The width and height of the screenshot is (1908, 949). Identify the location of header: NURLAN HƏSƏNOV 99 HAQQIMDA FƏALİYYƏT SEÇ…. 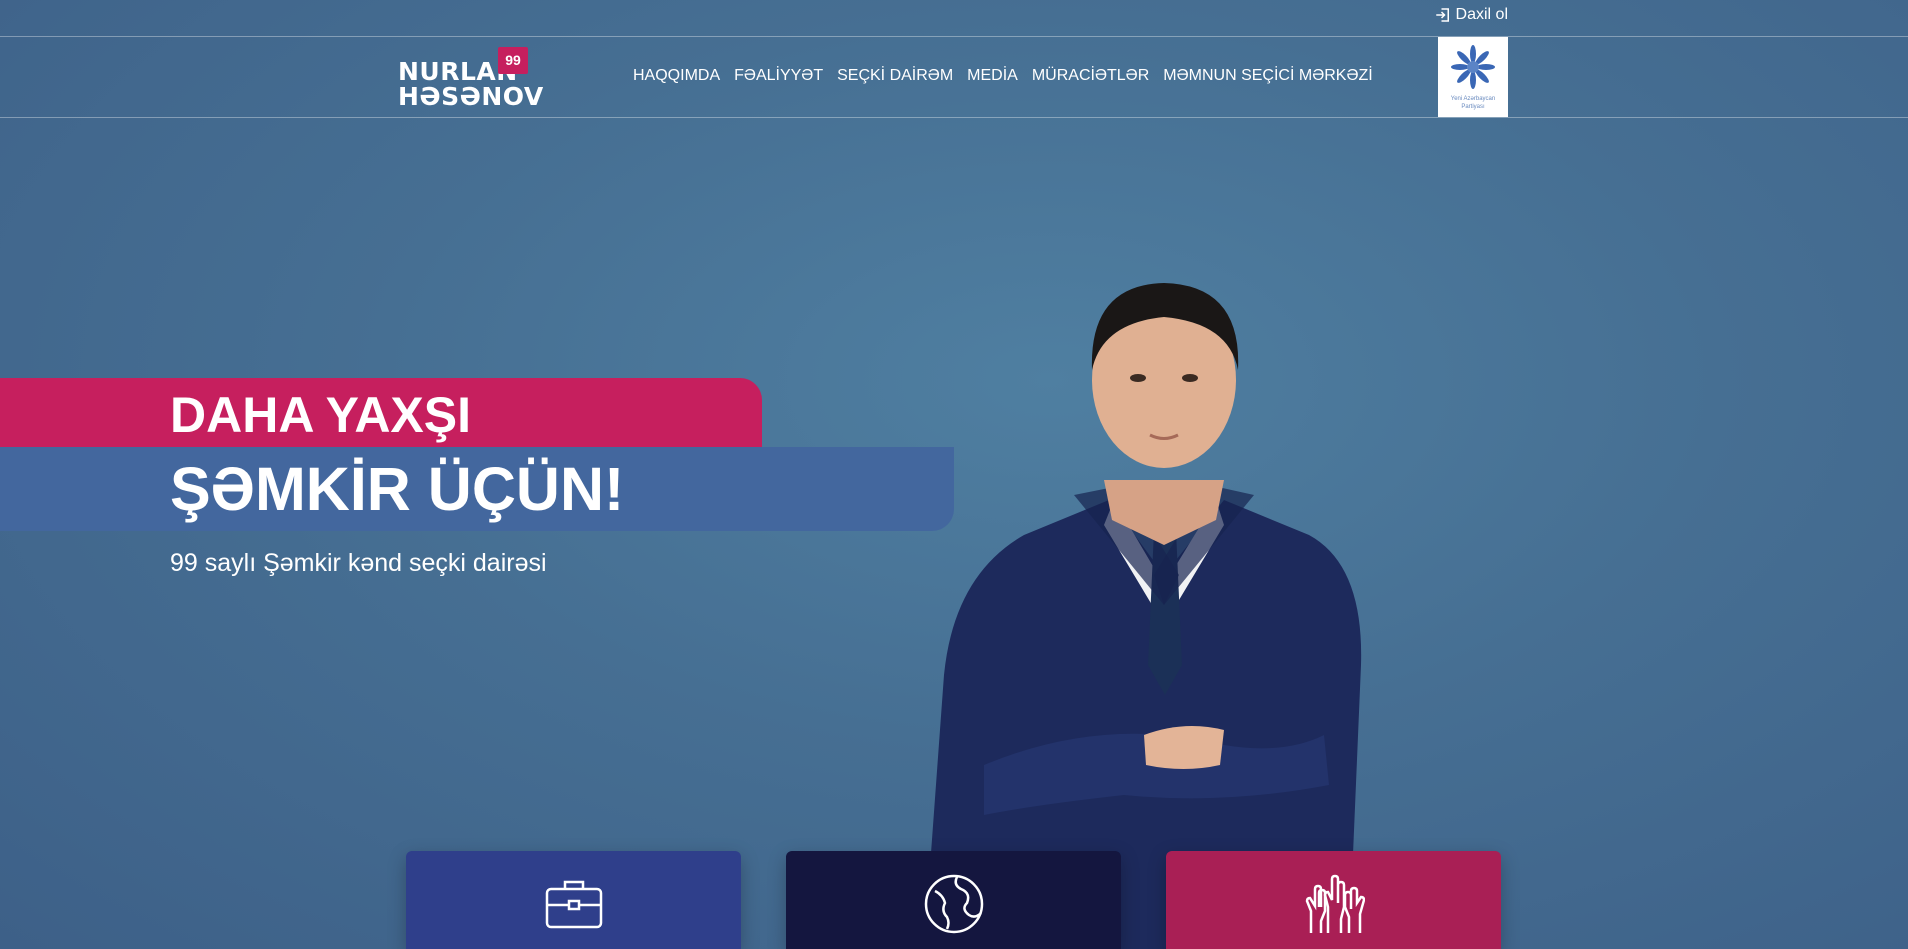
(954, 77).